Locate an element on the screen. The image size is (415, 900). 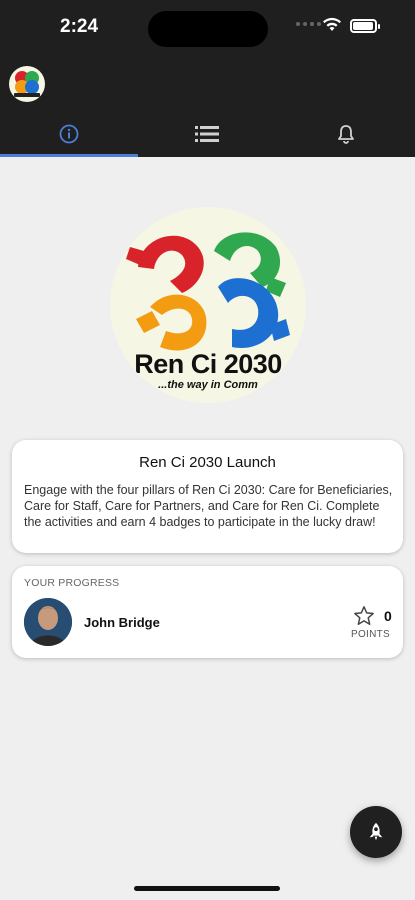
dynamic-island is located at coordinates (208, 29).